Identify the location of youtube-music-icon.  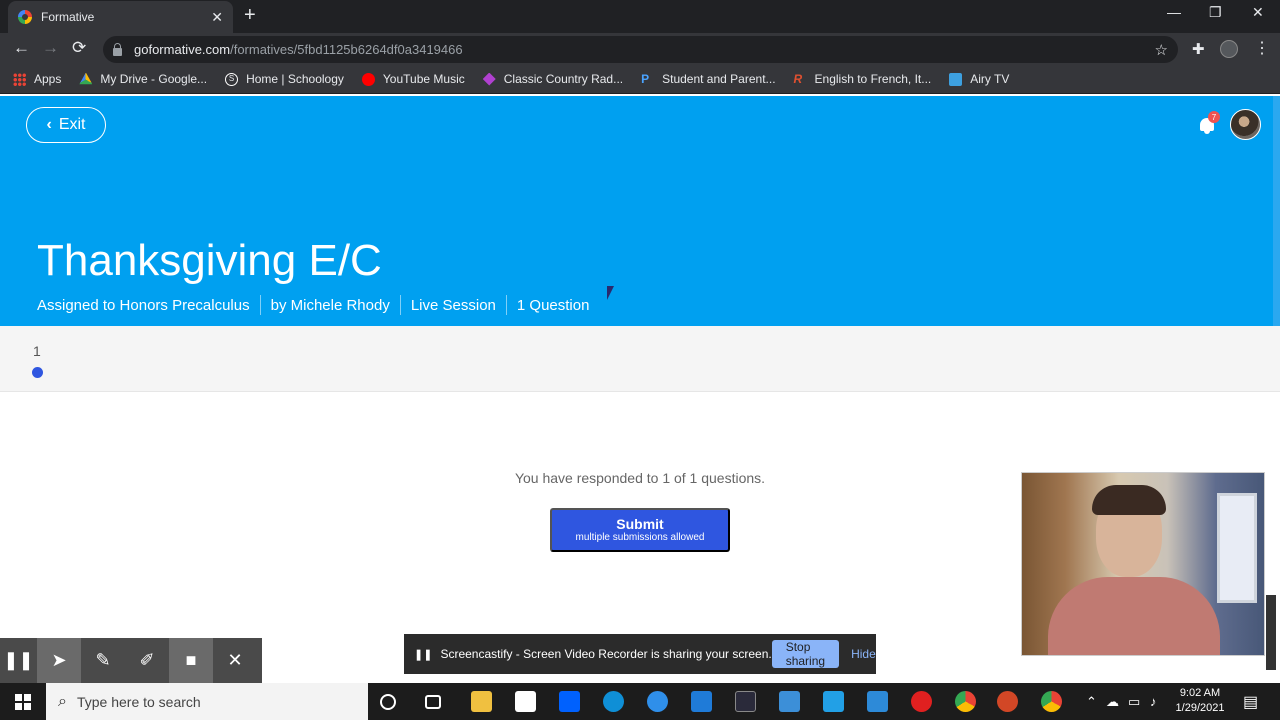
(368, 79).